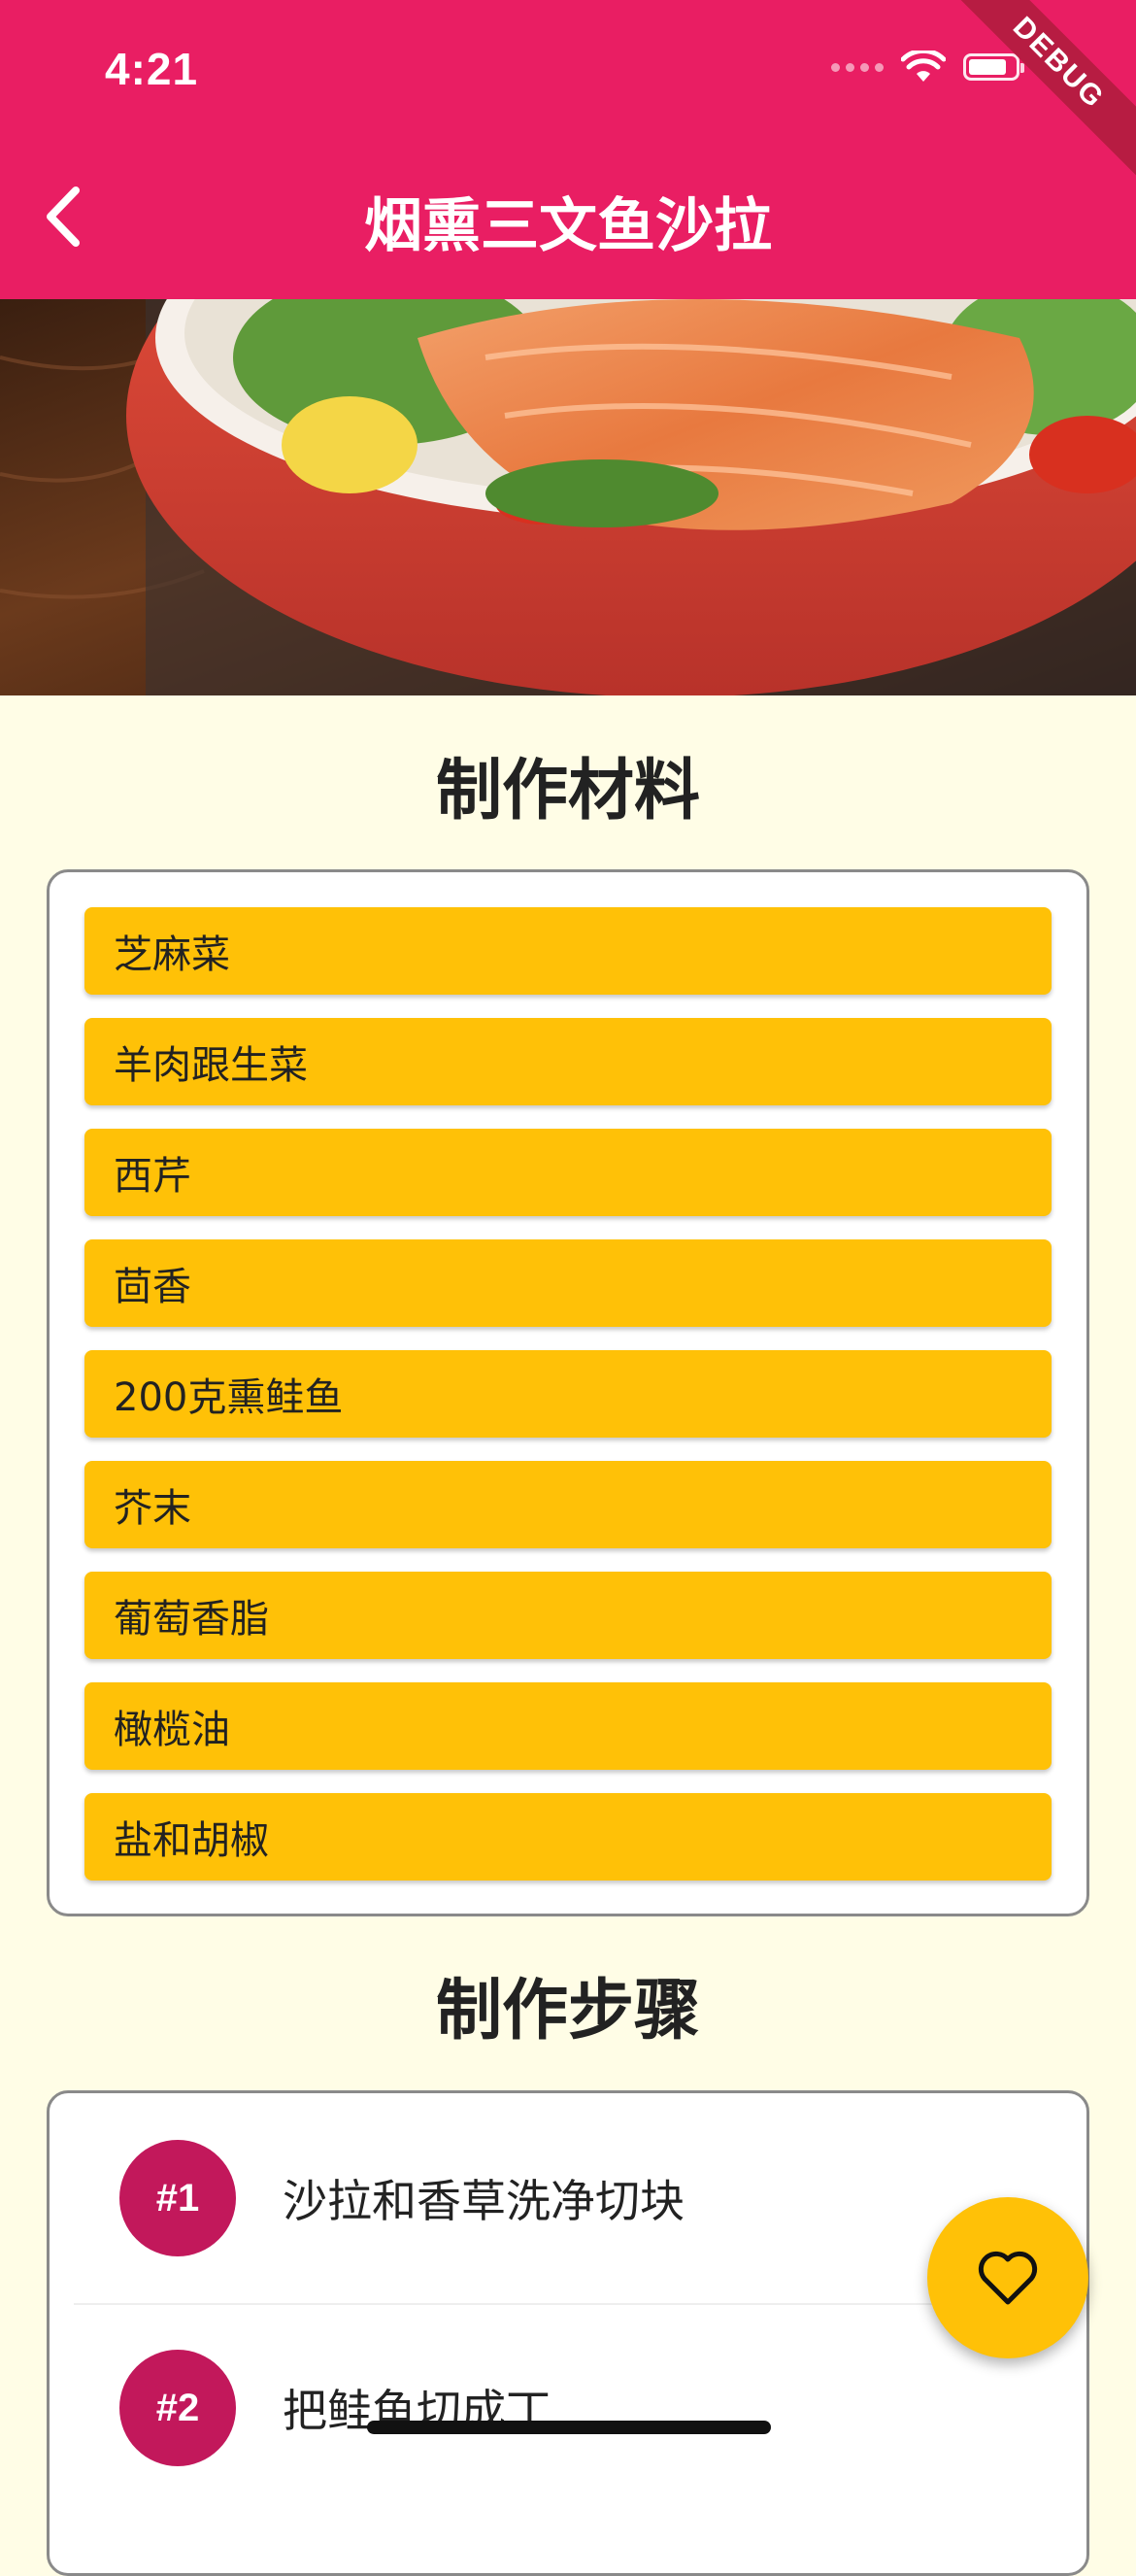 The image size is (1136, 2576). I want to click on wifi-icon, so click(923, 66).